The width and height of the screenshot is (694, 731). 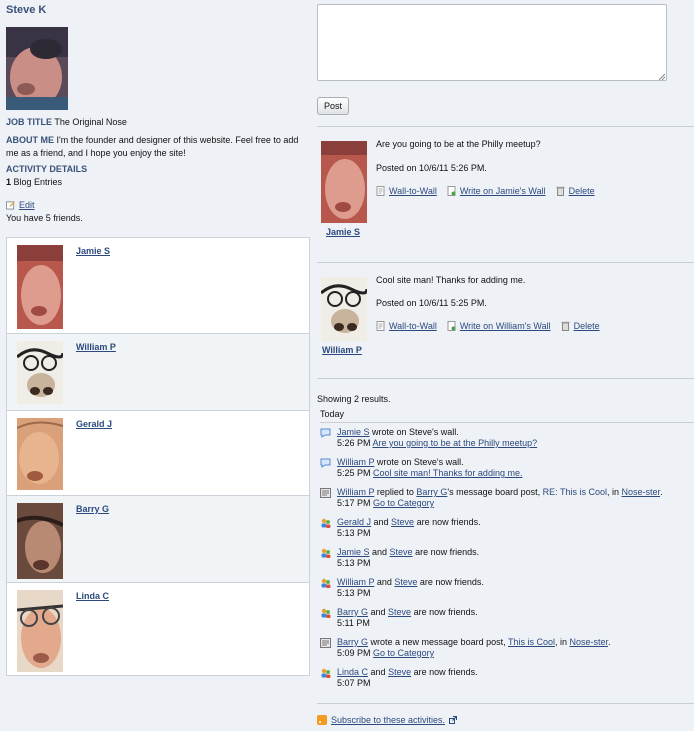 What do you see at coordinates (158, 453) in the screenshot?
I see `friend-item: Gerald J` at bounding box center [158, 453].